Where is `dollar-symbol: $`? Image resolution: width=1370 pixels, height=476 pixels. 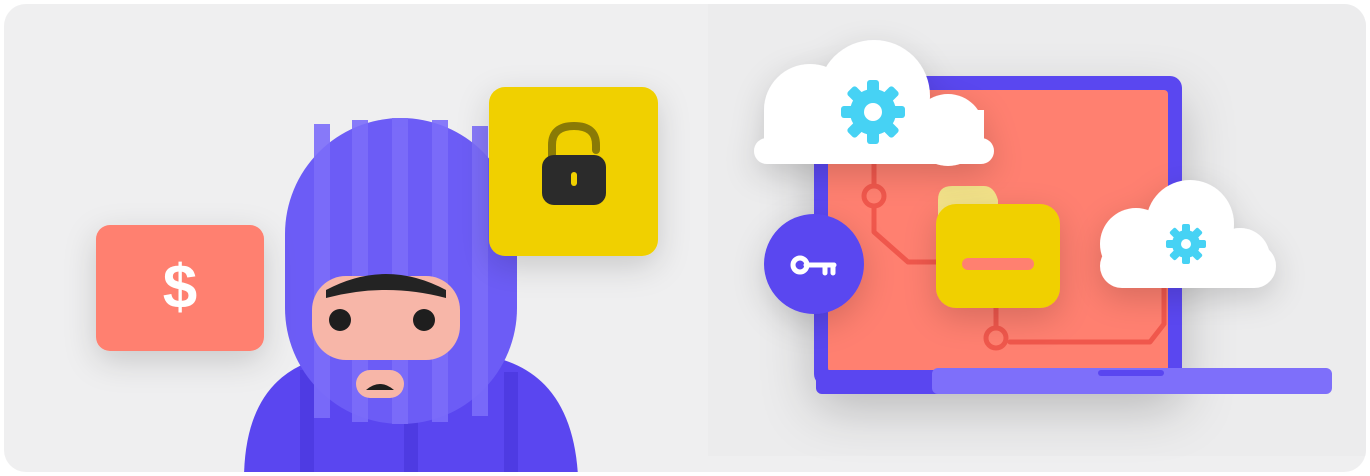
dollar-symbol: $ is located at coordinates (180, 287).